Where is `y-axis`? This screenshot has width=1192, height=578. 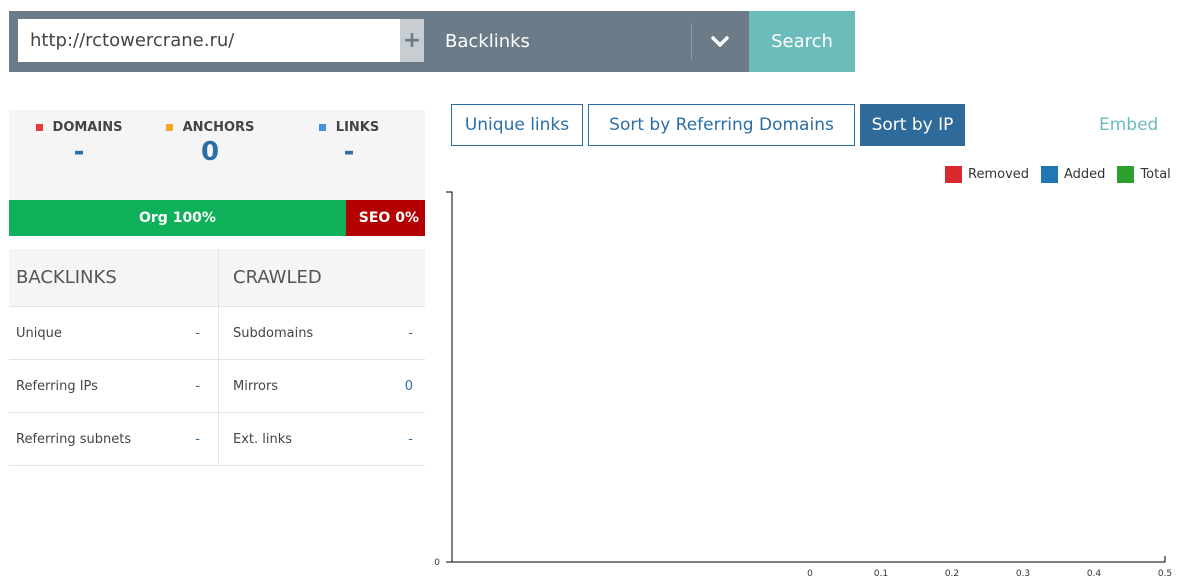 y-axis is located at coordinates (449, 376).